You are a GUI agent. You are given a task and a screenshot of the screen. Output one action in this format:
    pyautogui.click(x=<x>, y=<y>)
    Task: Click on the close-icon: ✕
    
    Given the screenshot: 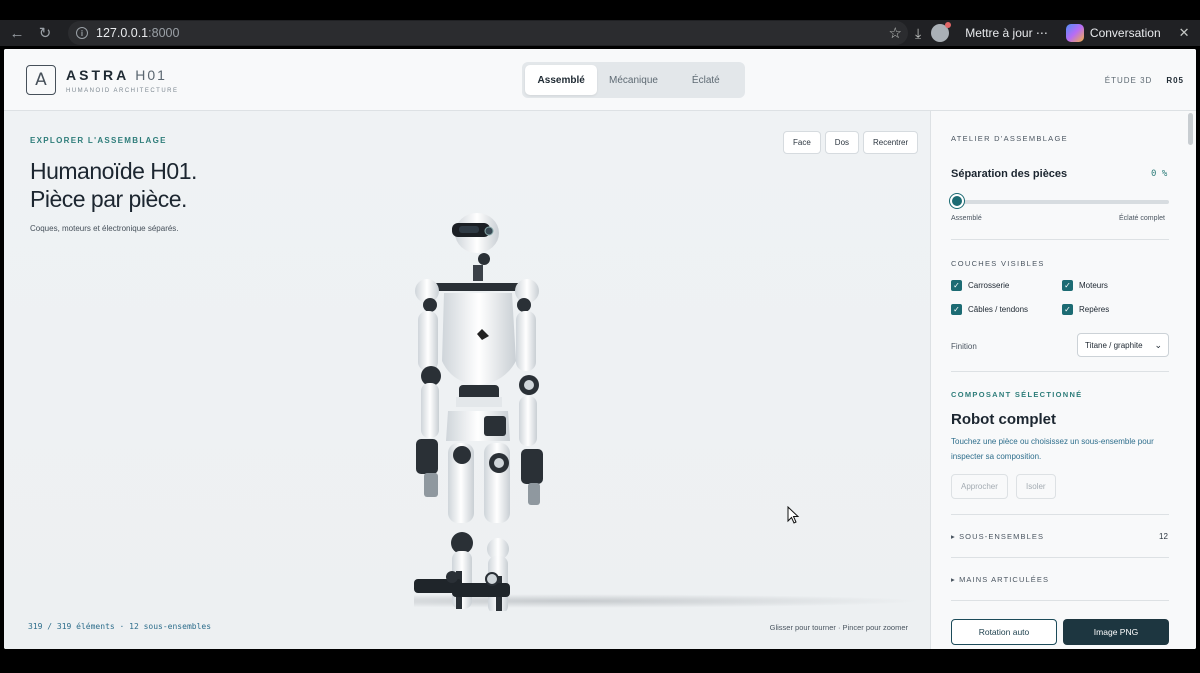 What is the action you would take?
    pyautogui.click(x=1184, y=33)
    